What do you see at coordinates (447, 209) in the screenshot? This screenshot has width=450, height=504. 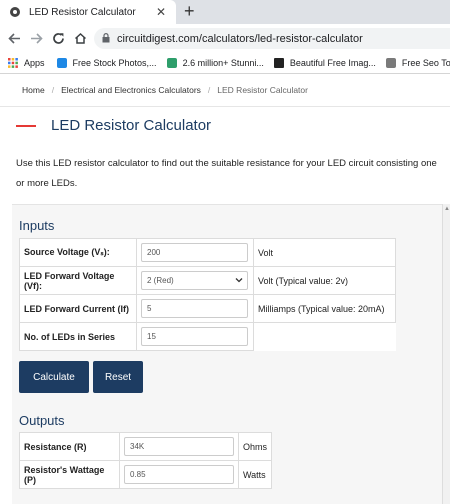 I see `scroll-up-arrow-icon: ▲` at bounding box center [447, 209].